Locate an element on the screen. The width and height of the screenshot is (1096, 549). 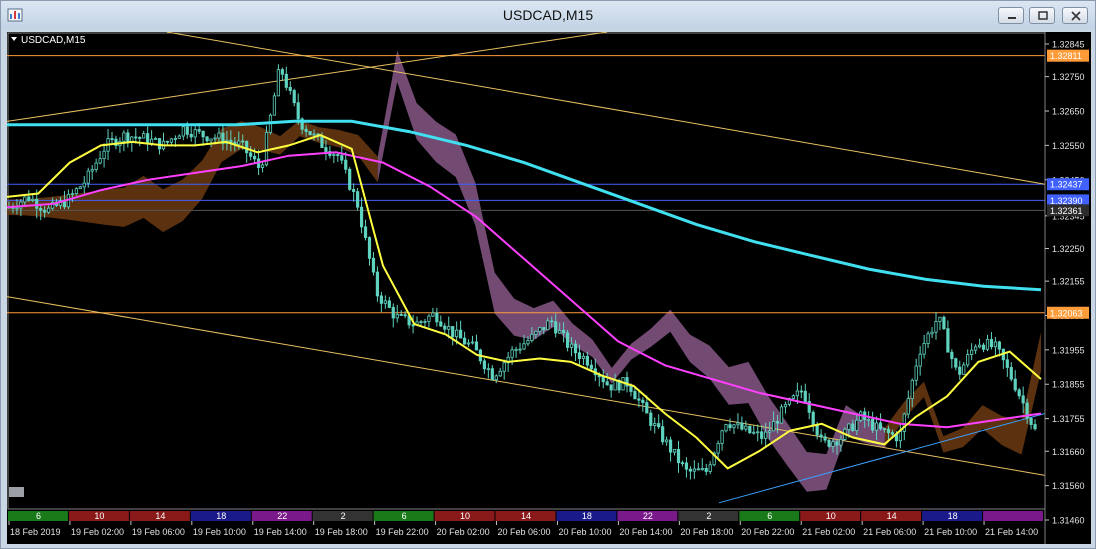
symbol-label-text: USDCAD,M15 is located at coordinates (53, 40).